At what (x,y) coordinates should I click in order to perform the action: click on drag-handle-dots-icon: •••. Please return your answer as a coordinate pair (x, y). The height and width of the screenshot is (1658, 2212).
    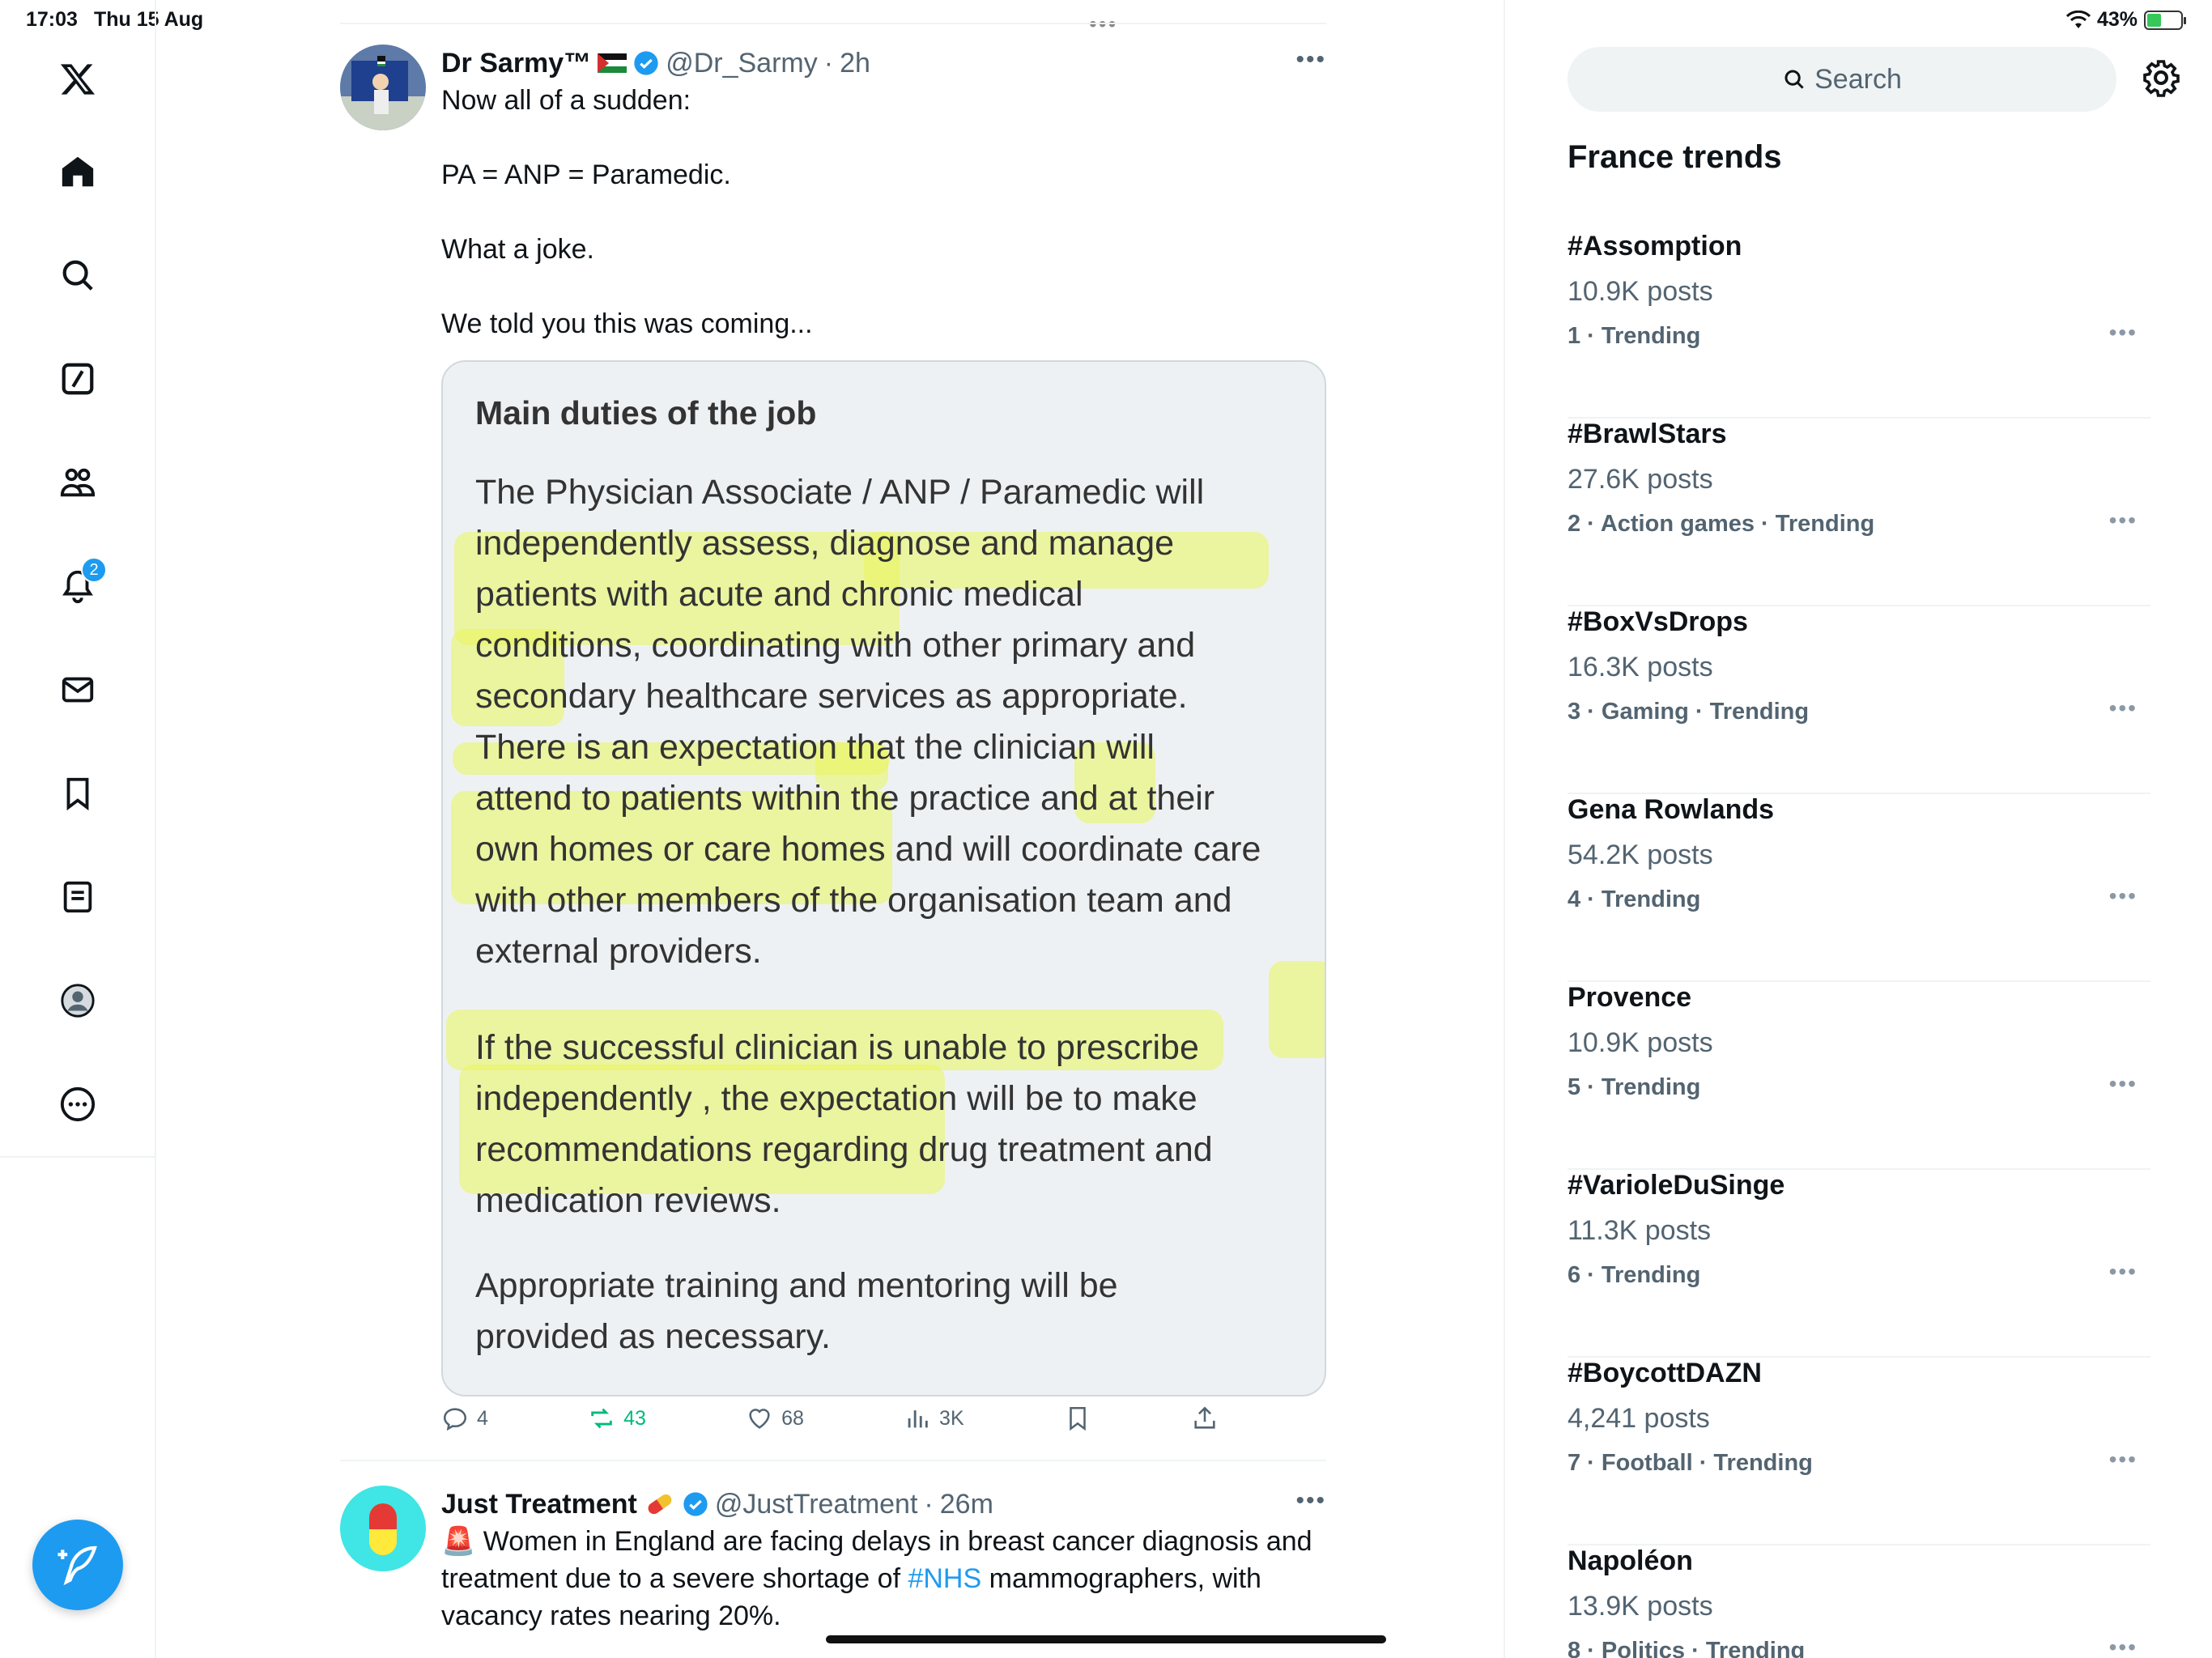
    Looking at the image, I should click on (1103, 24).